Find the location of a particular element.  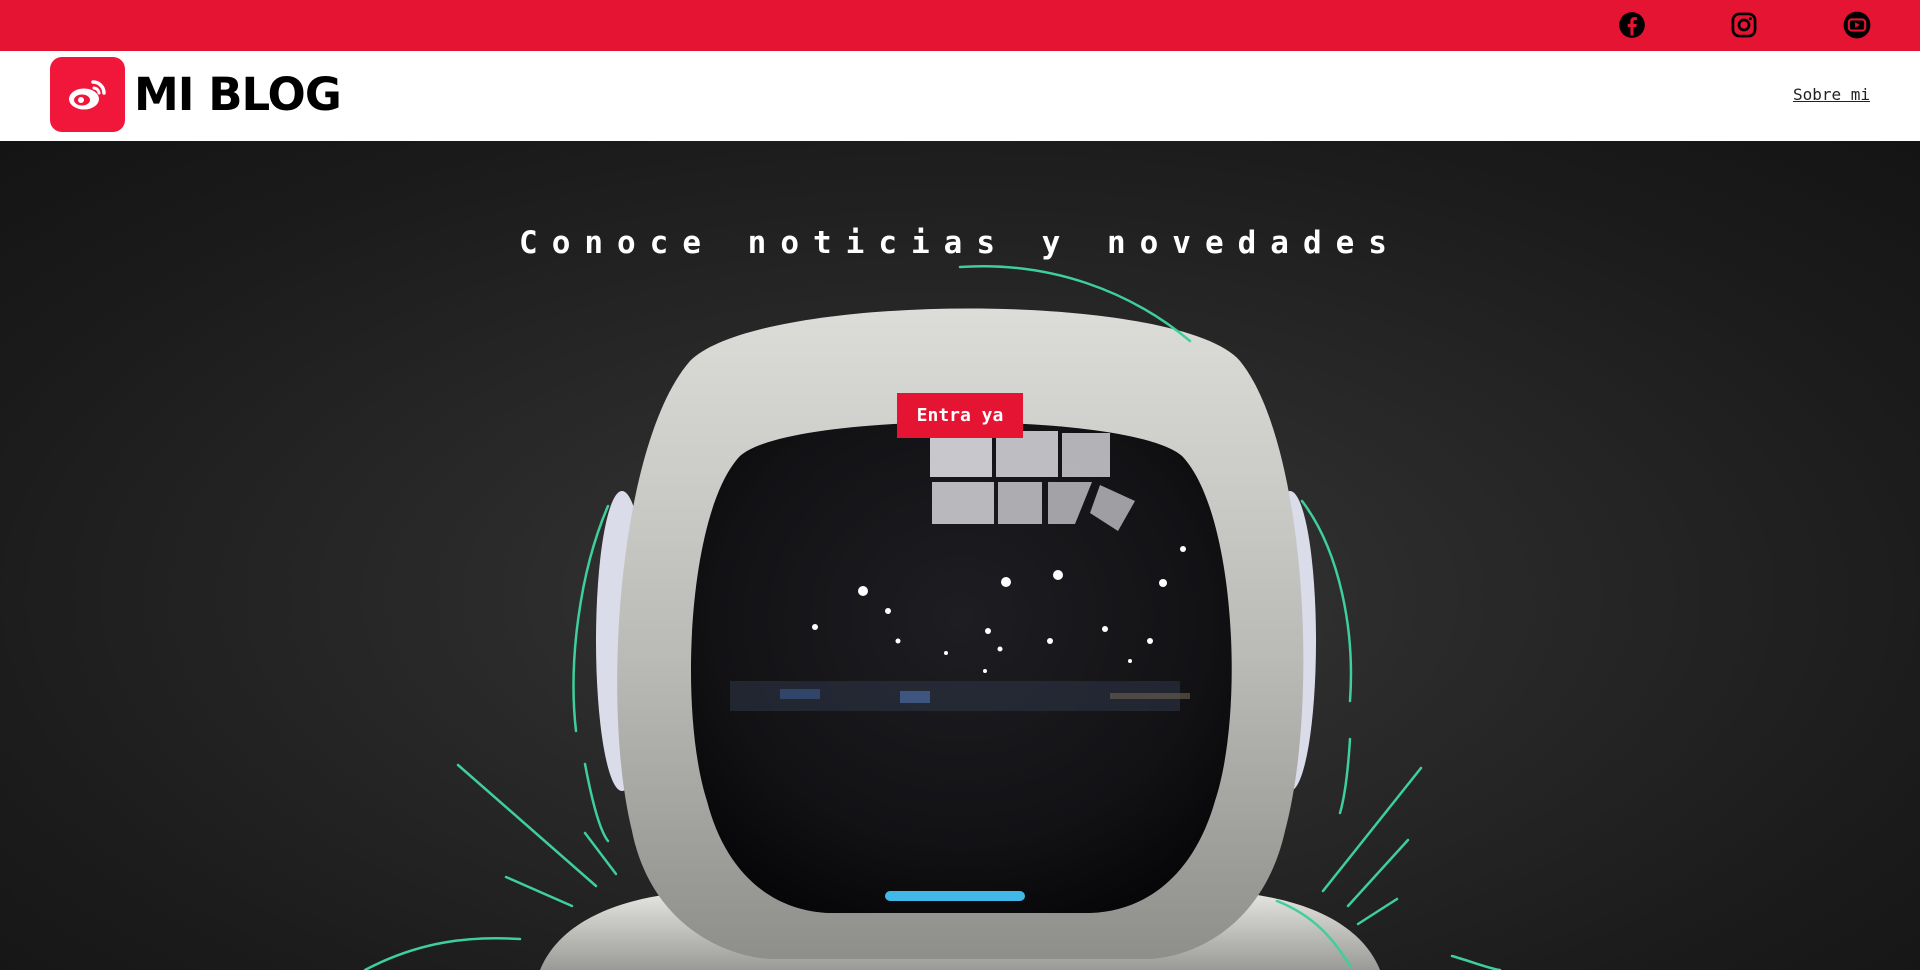

instagram-icon is located at coordinates (1744, 25).